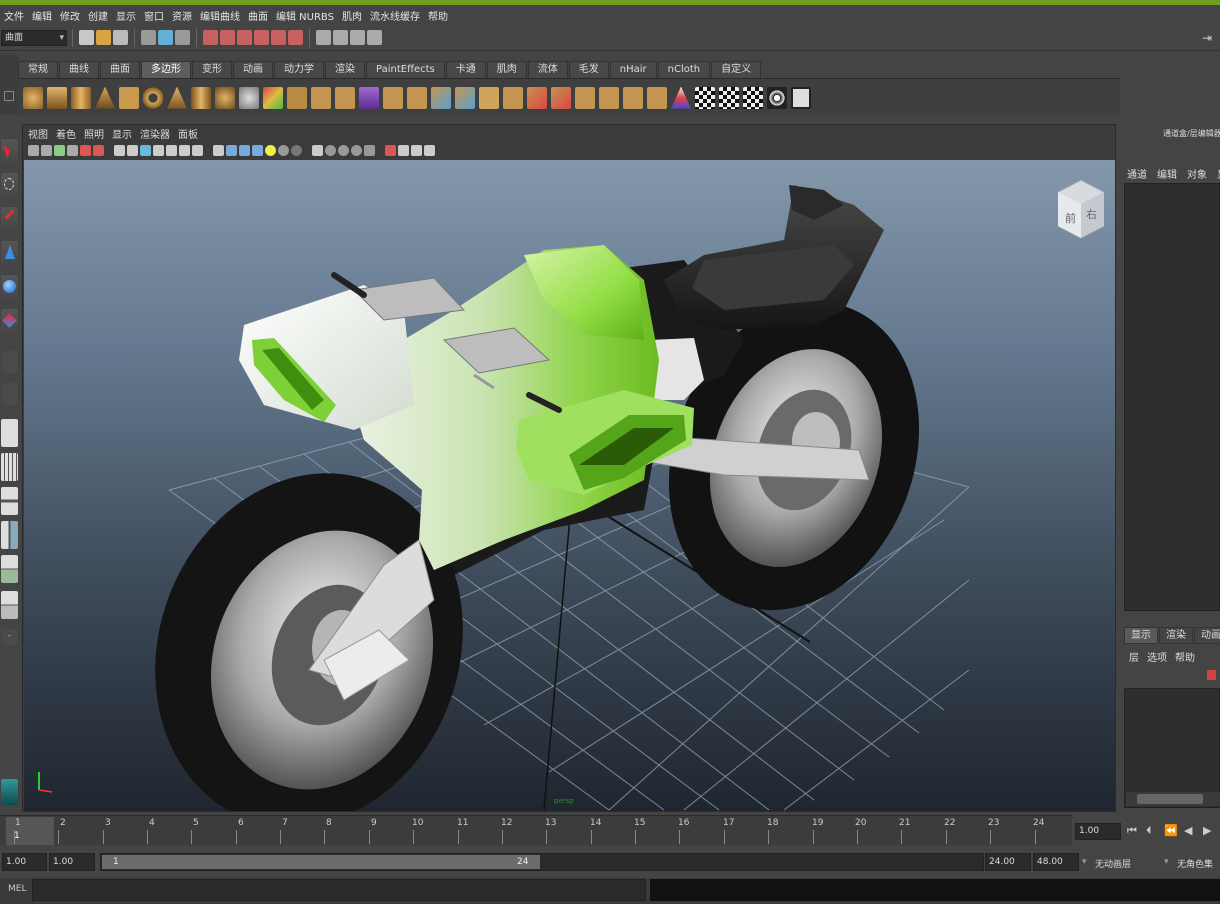  I want to click on layer-tab-render: 渲染, so click(1176, 635).